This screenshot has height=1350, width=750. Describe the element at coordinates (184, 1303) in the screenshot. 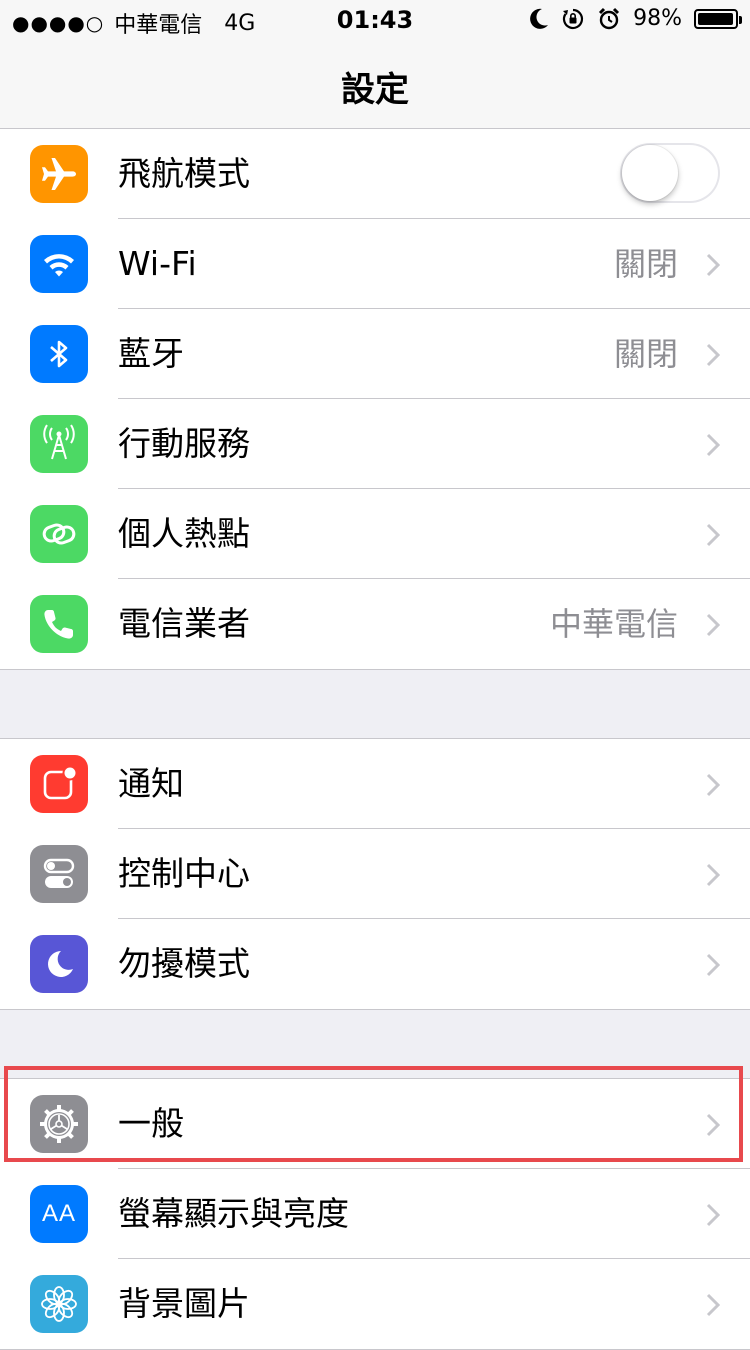

I see `row-label: 背景圖片` at that location.